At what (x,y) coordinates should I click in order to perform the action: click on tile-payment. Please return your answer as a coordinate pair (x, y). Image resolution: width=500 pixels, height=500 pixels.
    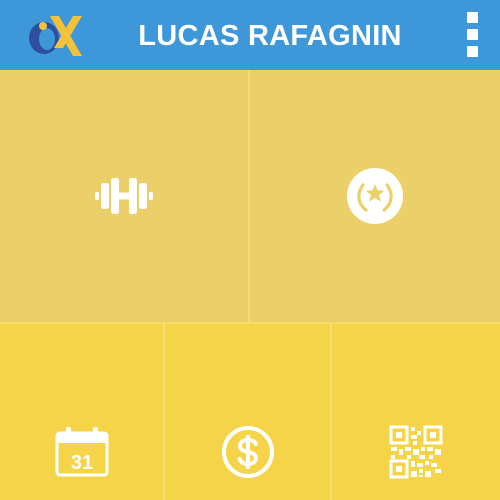
    Looking at the image, I should click on (247, 412).